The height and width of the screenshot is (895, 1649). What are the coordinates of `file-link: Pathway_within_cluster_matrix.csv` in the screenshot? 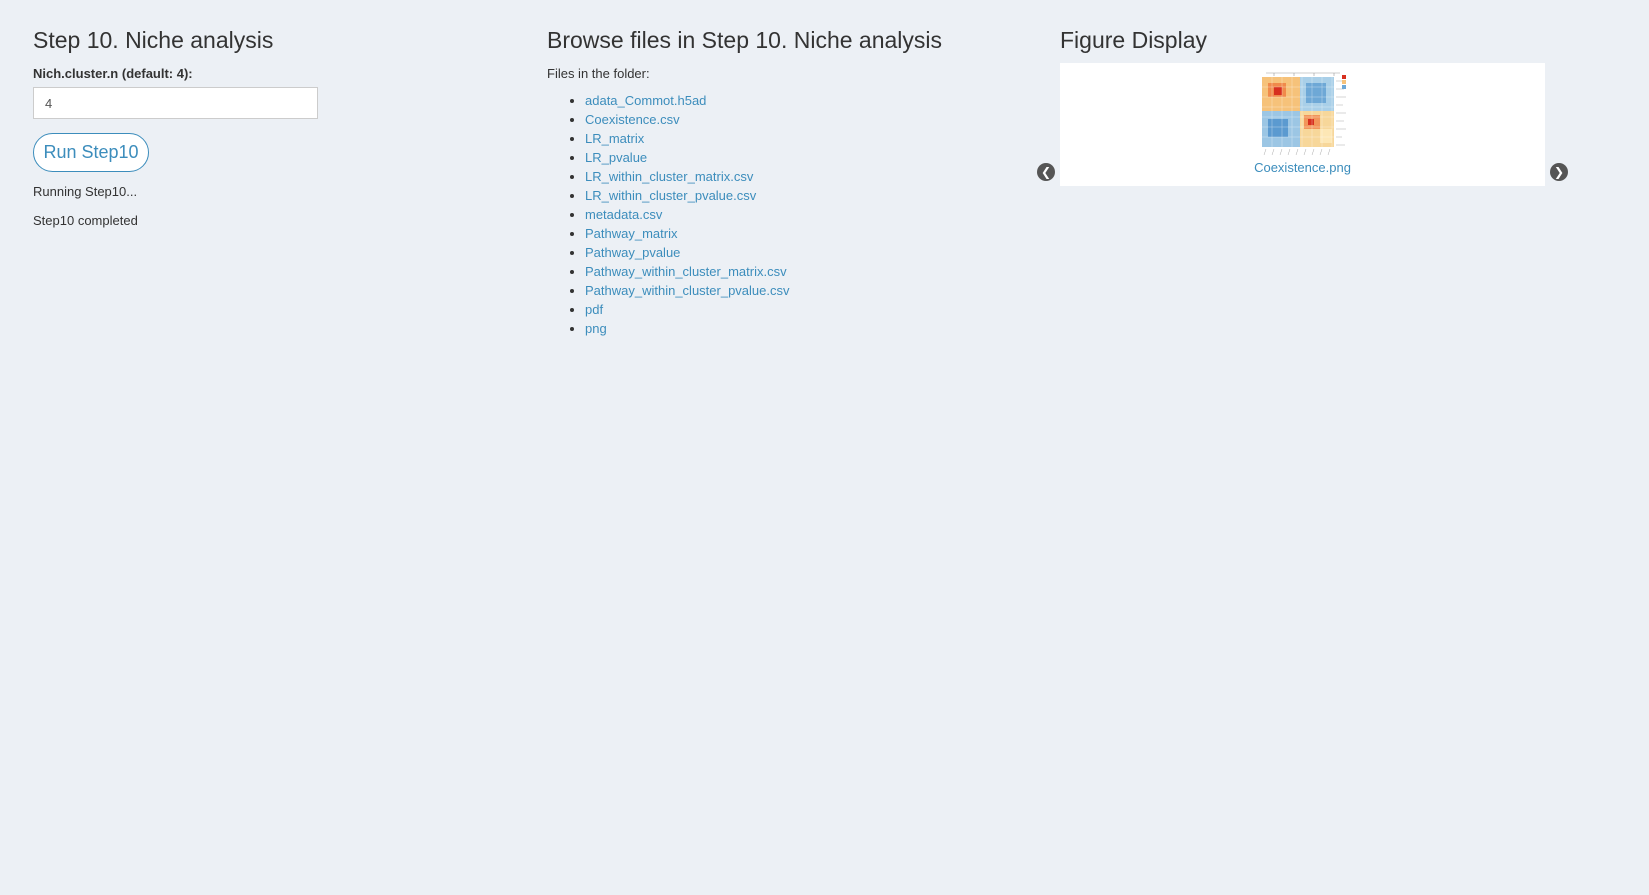 It's located at (686, 271).